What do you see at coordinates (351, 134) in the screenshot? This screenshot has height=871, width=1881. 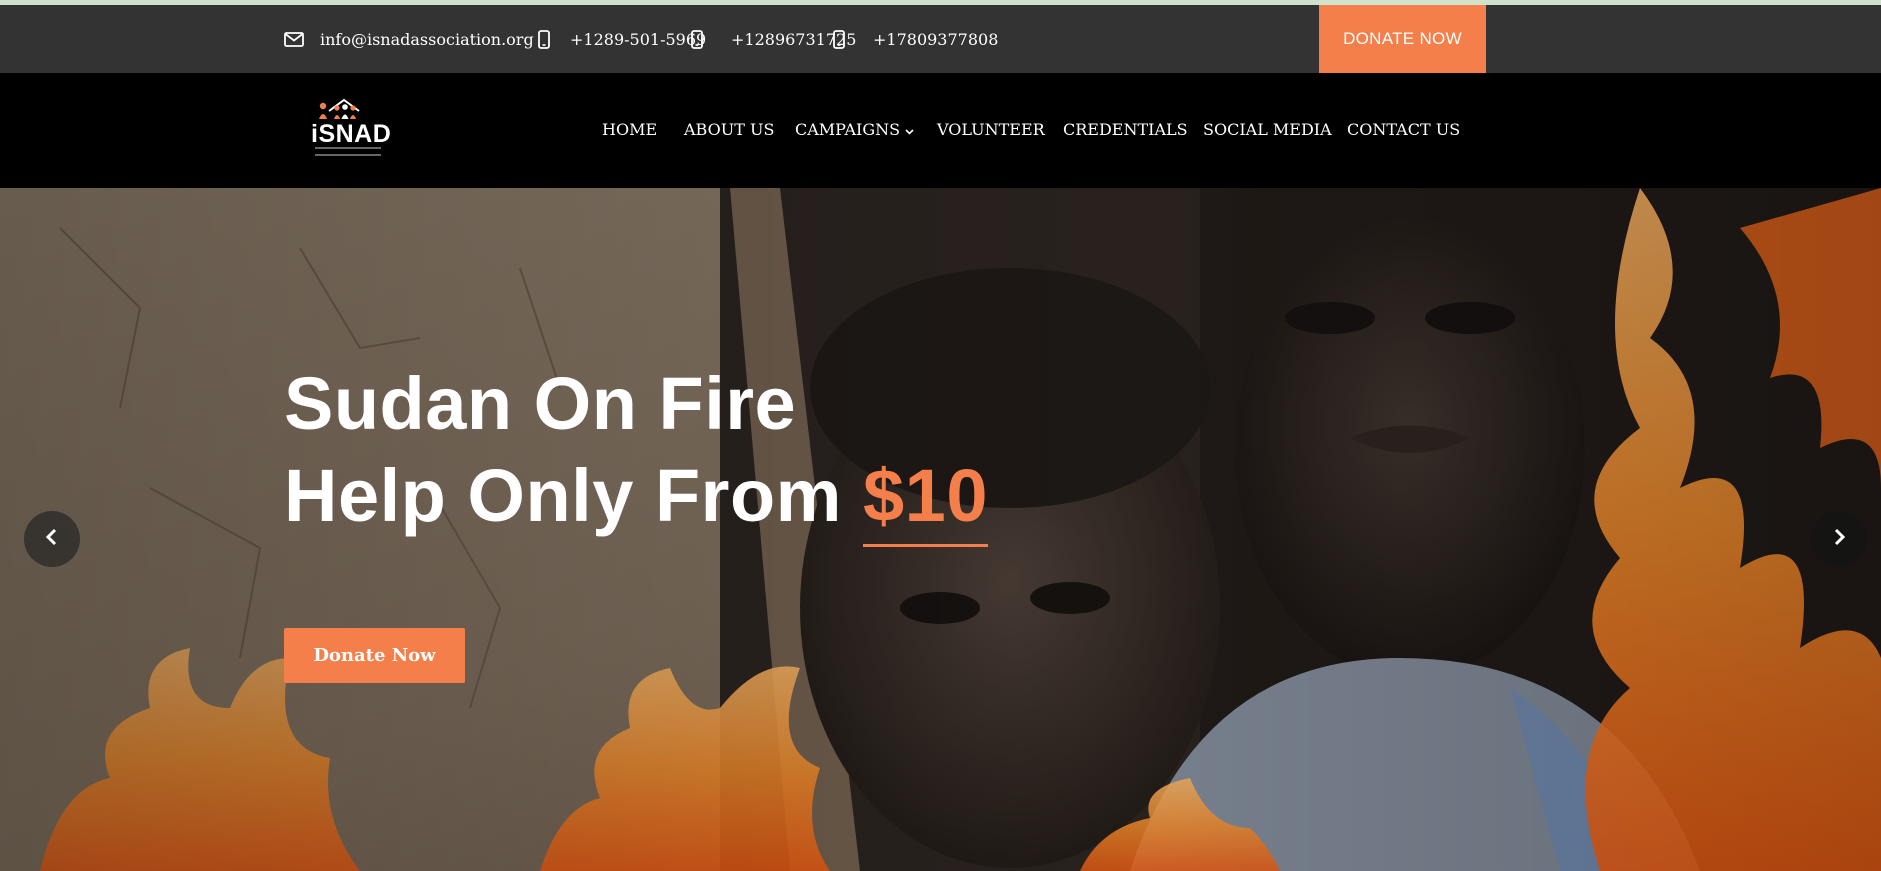 I see `logo-wordmark: iSNAD` at bounding box center [351, 134].